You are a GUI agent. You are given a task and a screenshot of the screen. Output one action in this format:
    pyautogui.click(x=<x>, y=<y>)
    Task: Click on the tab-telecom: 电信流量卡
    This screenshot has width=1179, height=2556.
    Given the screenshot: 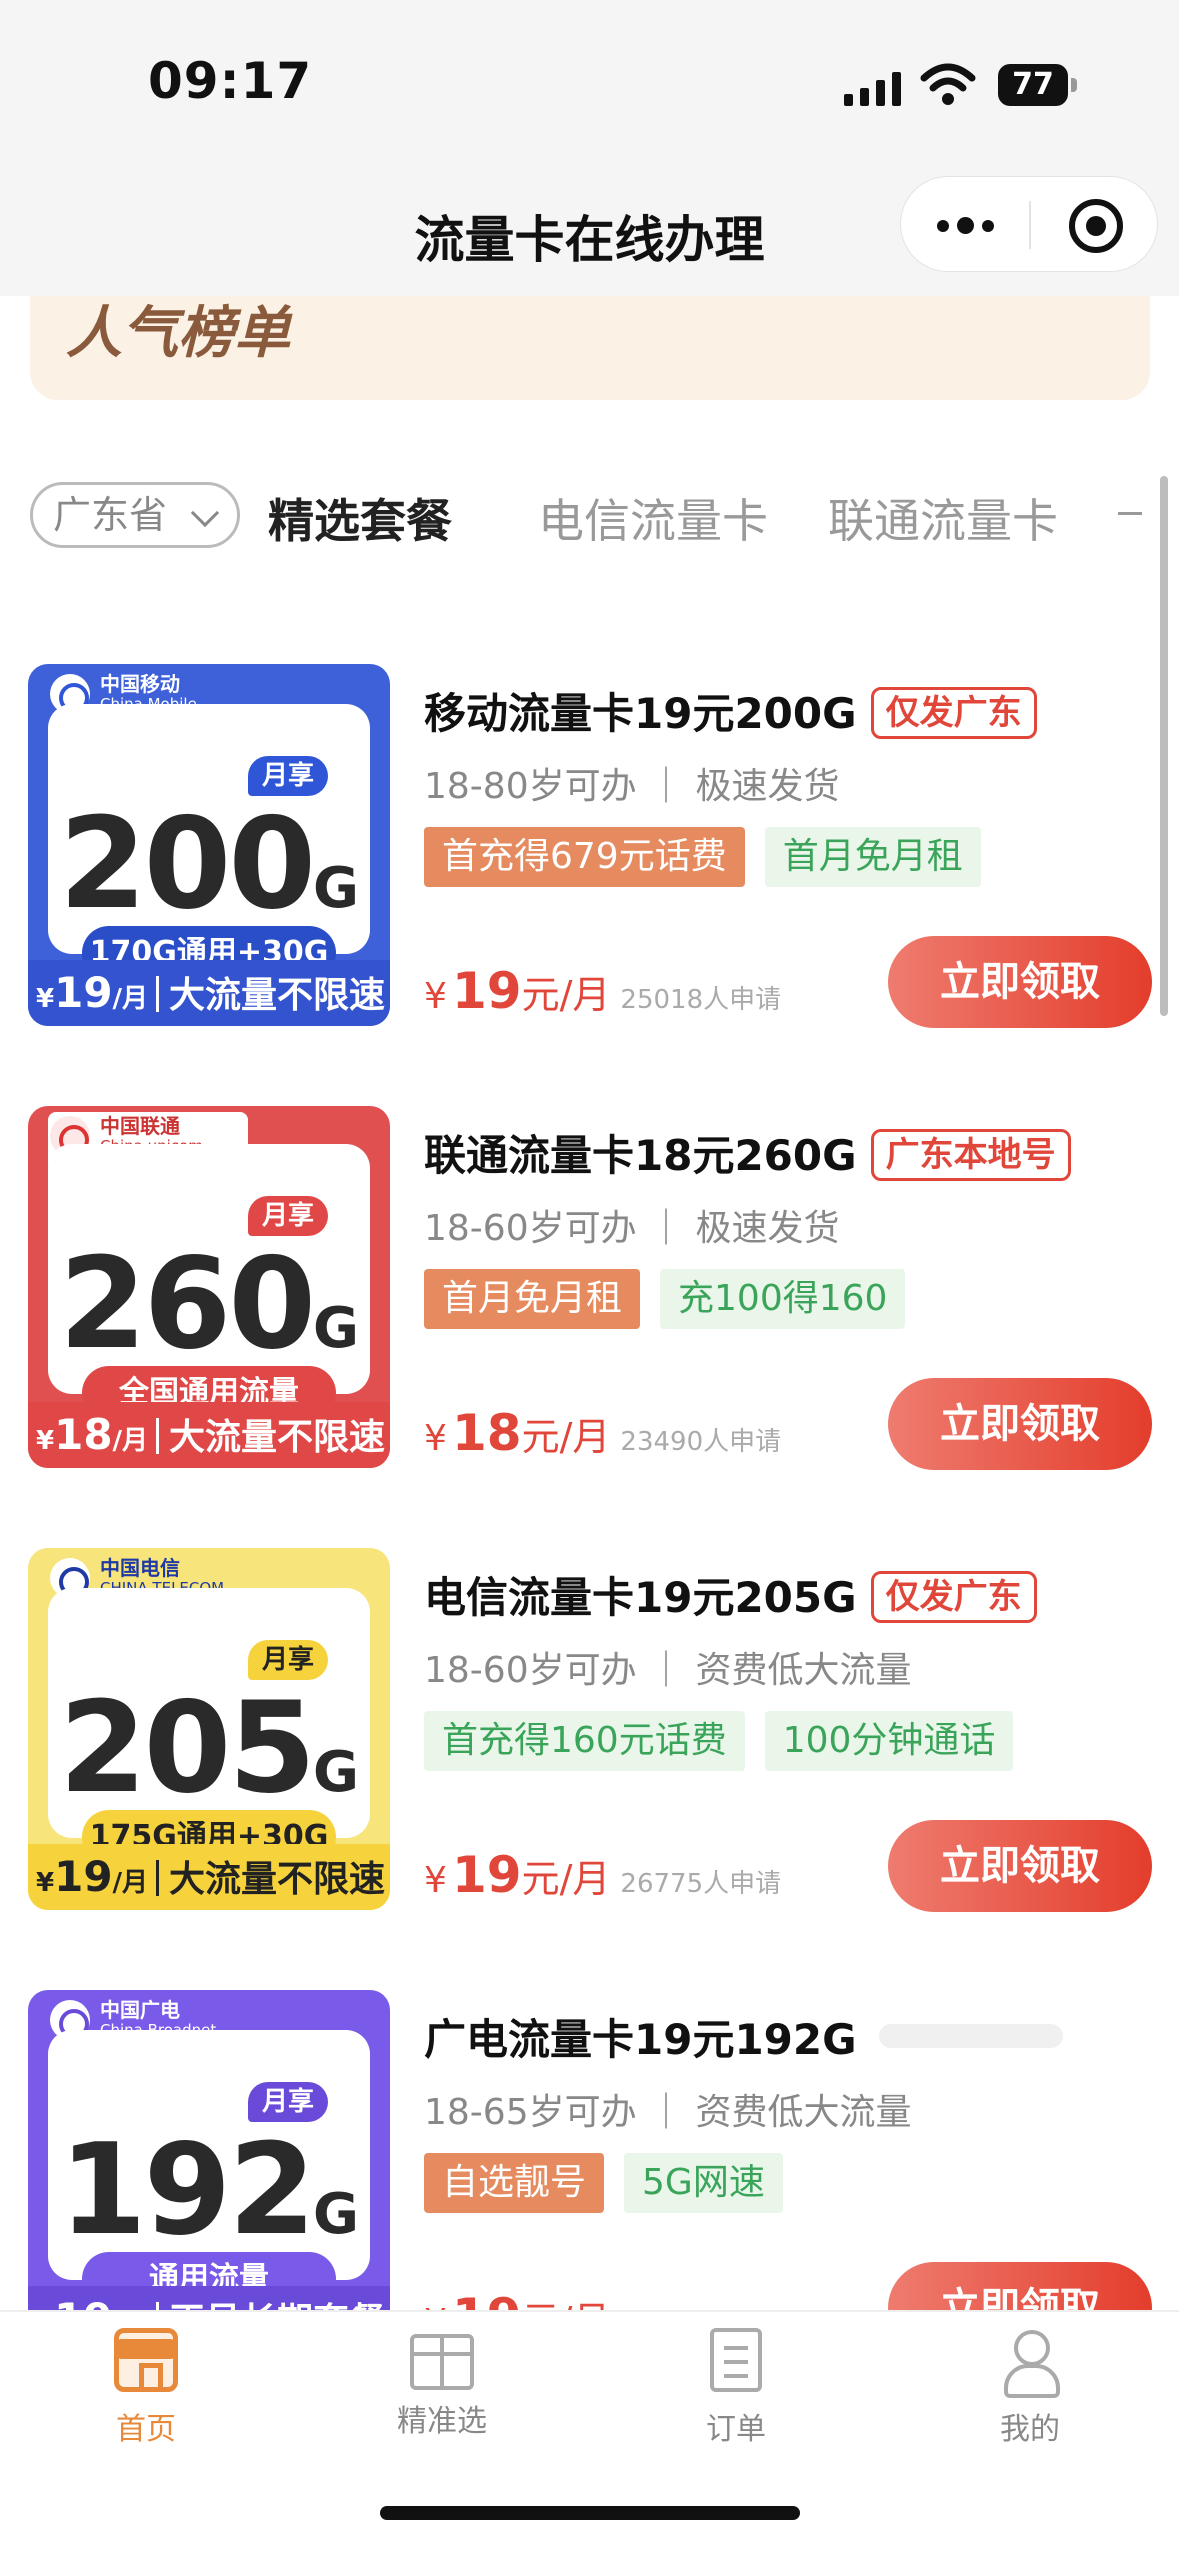 What is the action you would take?
    pyautogui.click(x=653, y=518)
    